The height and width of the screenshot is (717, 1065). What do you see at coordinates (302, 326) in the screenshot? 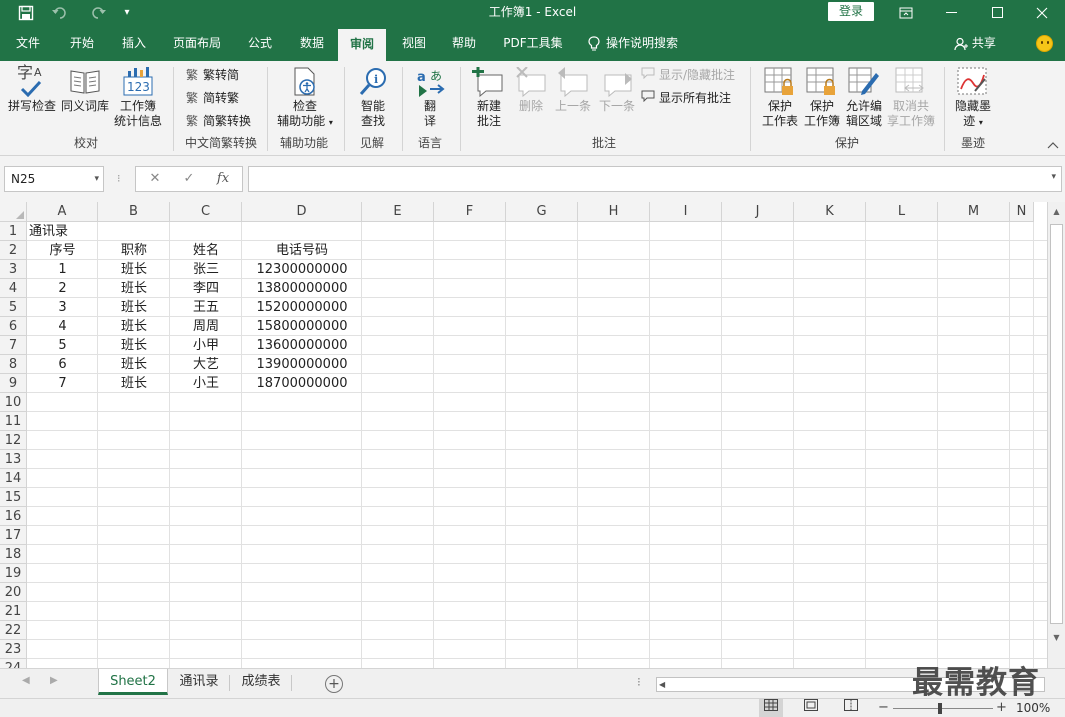
I see `cell-d6: 15800000000` at bounding box center [302, 326].